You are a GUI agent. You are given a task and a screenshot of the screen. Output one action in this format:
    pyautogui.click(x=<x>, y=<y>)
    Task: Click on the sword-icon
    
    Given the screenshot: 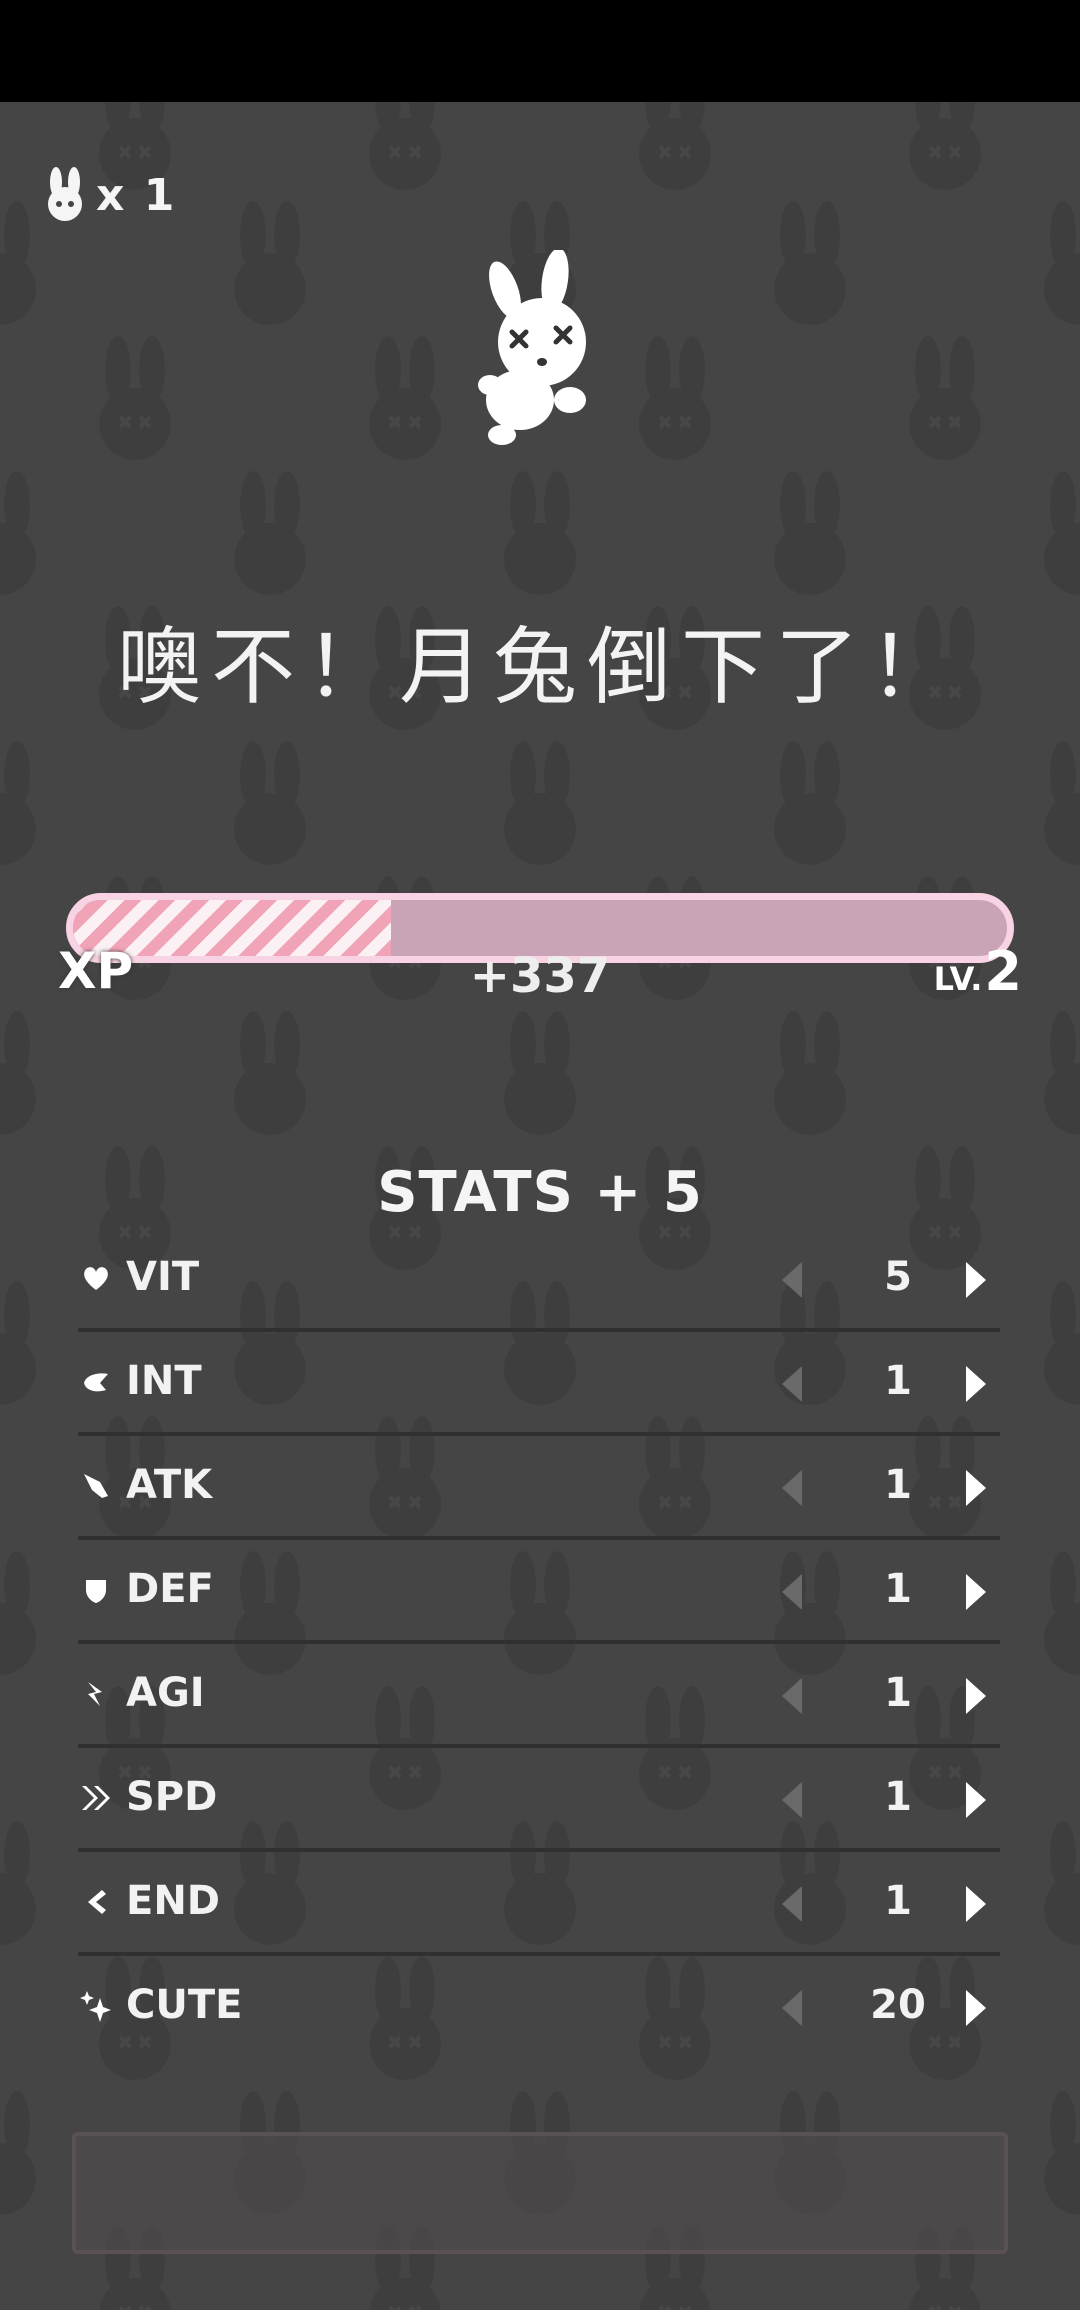 What is the action you would take?
    pyautogui.click(x=96, y=1486)
    